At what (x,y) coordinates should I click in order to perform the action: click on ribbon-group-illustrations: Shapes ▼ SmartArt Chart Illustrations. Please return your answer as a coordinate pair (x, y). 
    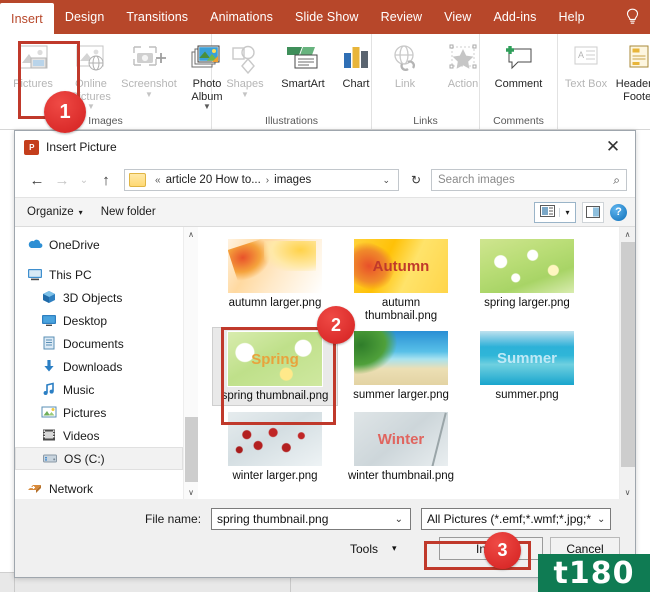
    Looking at the image, I should click on (292, 81).